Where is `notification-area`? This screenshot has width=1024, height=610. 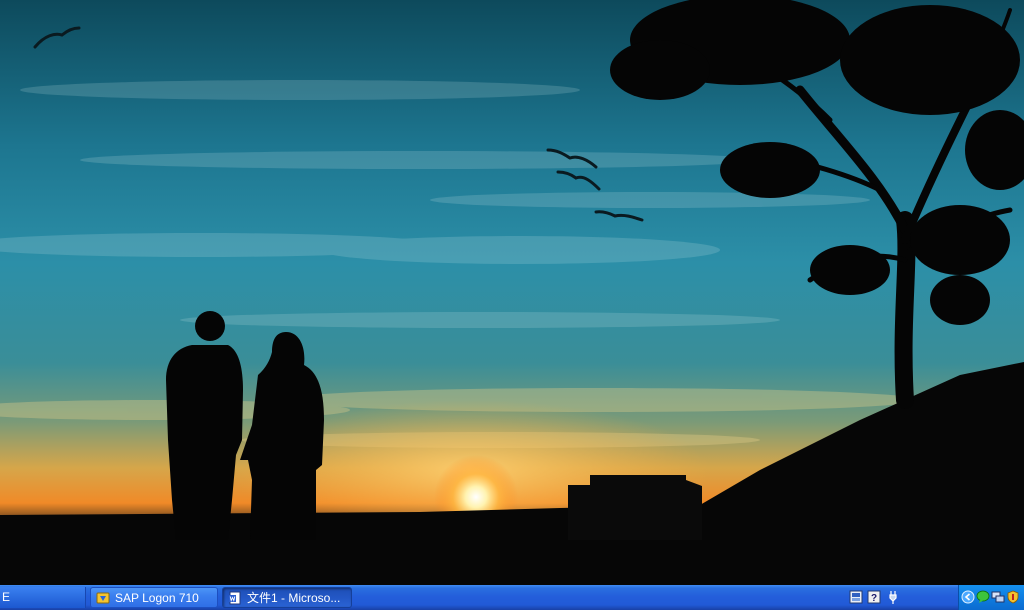
notification-area is located at coordinates (991, 597).